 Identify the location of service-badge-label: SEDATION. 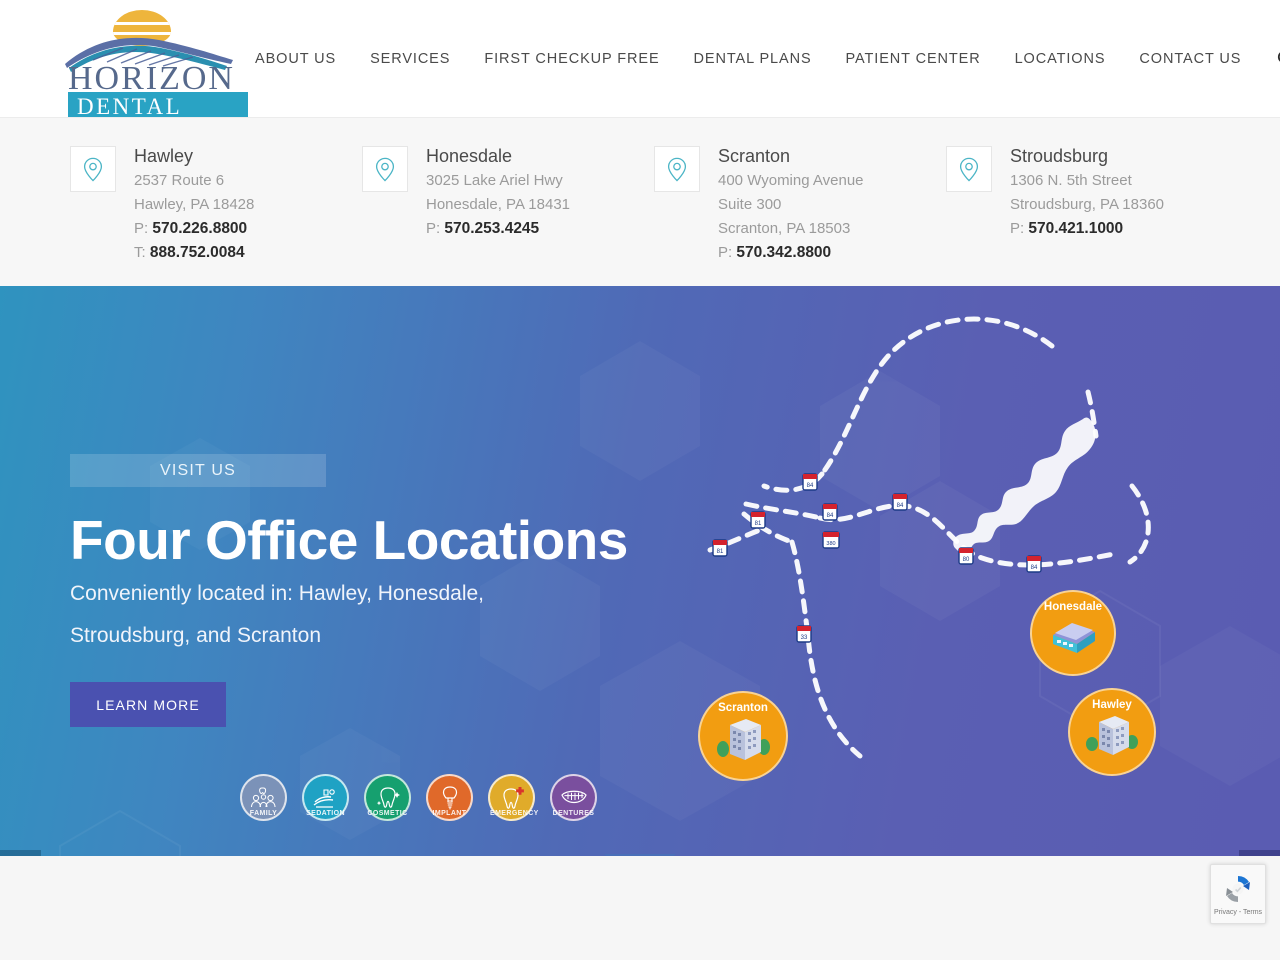
(325, 813).